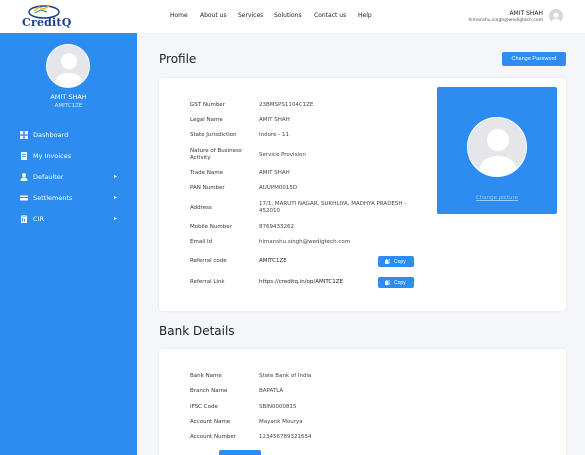  I want to click on nav-solutions: Solutions, so click(288, 15).